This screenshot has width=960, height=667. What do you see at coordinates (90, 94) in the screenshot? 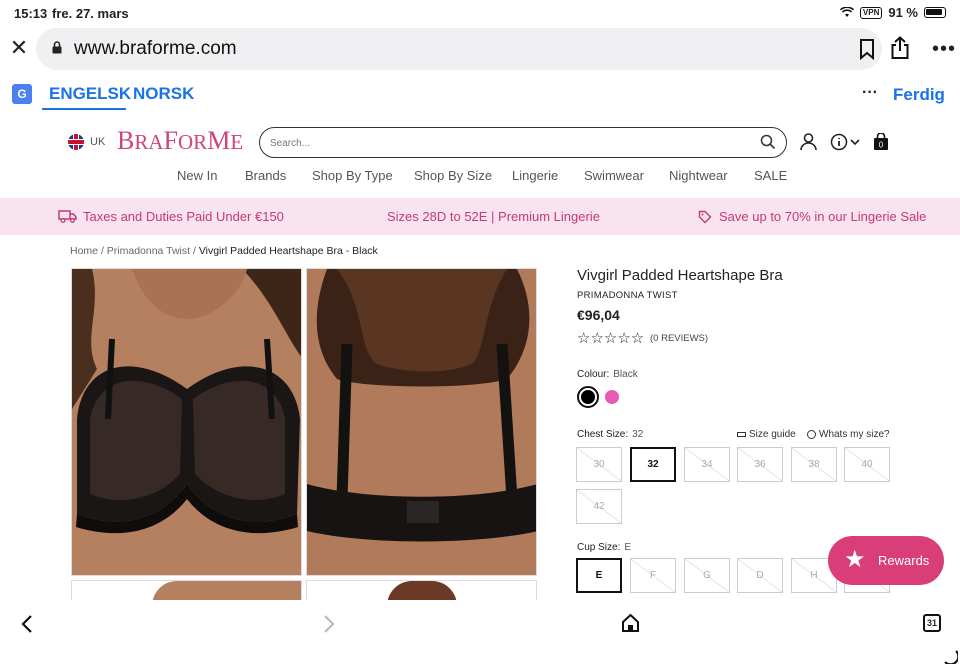
I see `lang-english: ENGELSK` at bounding box center [90, 94].